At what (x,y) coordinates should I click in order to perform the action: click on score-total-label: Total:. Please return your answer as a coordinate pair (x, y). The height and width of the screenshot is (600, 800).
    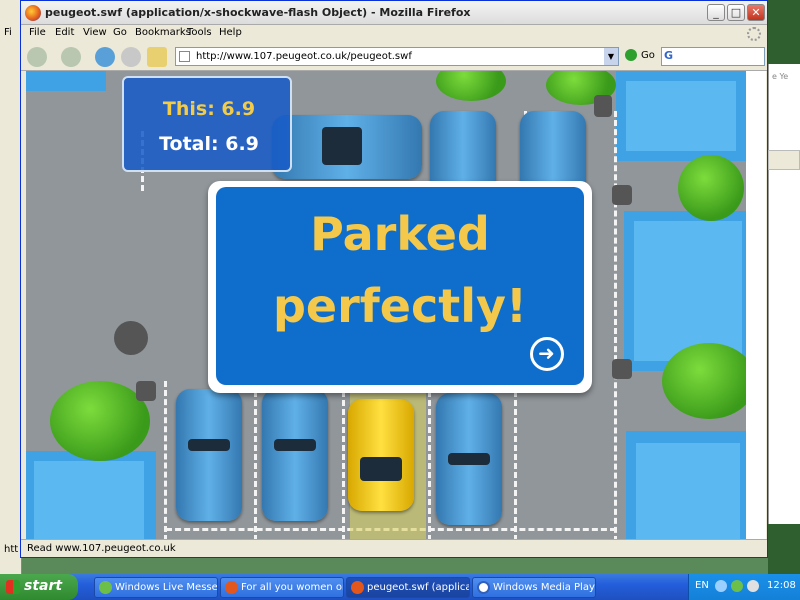
    Looking at the image, I should click on (189, 144).